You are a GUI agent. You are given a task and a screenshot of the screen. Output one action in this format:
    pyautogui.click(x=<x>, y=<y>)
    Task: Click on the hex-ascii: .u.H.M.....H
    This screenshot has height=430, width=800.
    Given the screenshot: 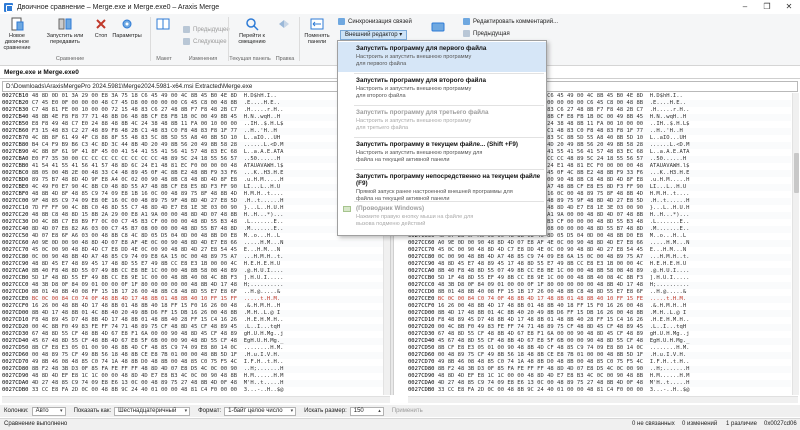 What is the action you would take?
    pyautogui.click(x=670, y=180)
    